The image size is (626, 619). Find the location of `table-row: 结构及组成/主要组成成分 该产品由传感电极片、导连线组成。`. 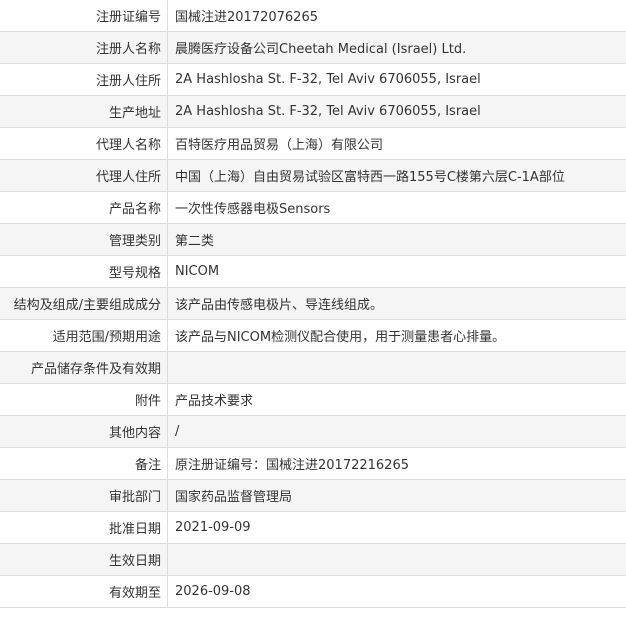

table-row: 结构及组成/主要组成成分 该产品由传感电极片、导连线组成。 is located at coordinates (313, 303).